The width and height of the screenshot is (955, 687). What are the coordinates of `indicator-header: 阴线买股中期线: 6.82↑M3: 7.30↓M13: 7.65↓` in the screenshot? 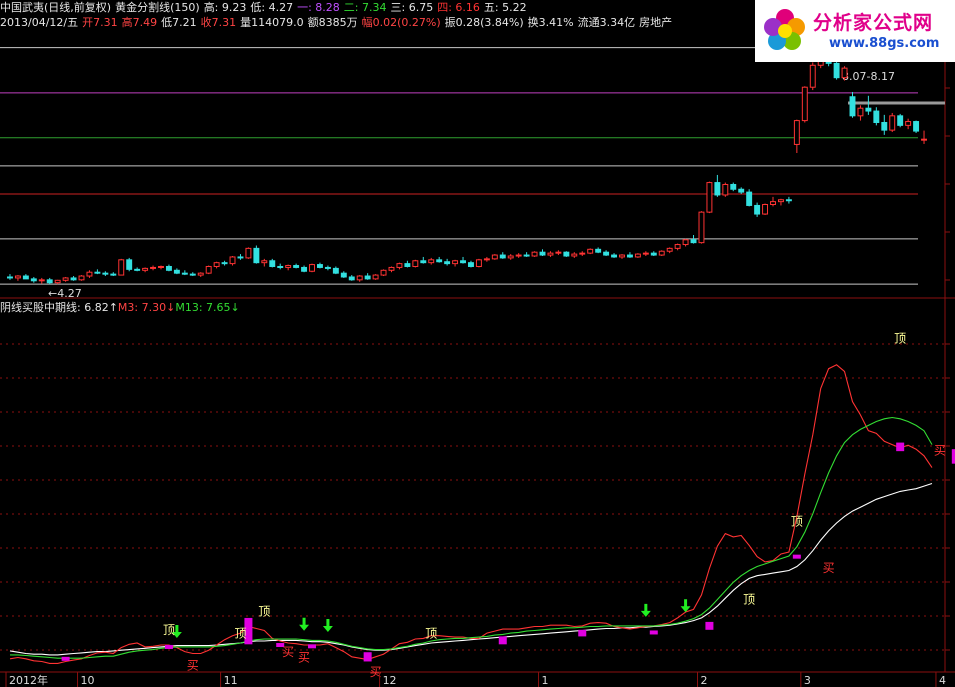 It's located at (120, 308).